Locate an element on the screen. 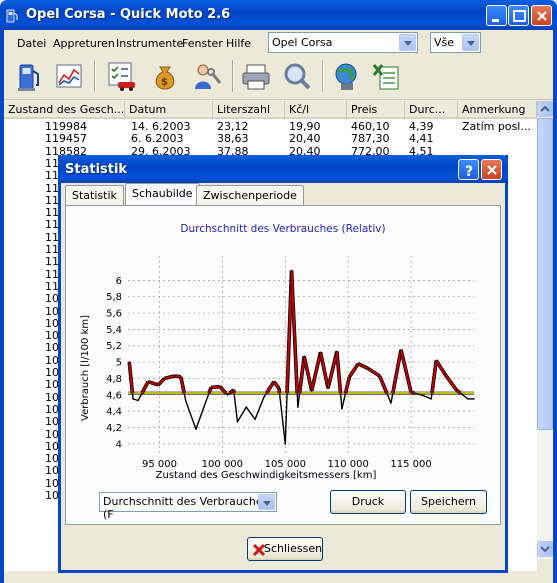 The width and height of the screenshot is (557, 583). x-tick-label: 105 000 is located at coordinates (285, 464).